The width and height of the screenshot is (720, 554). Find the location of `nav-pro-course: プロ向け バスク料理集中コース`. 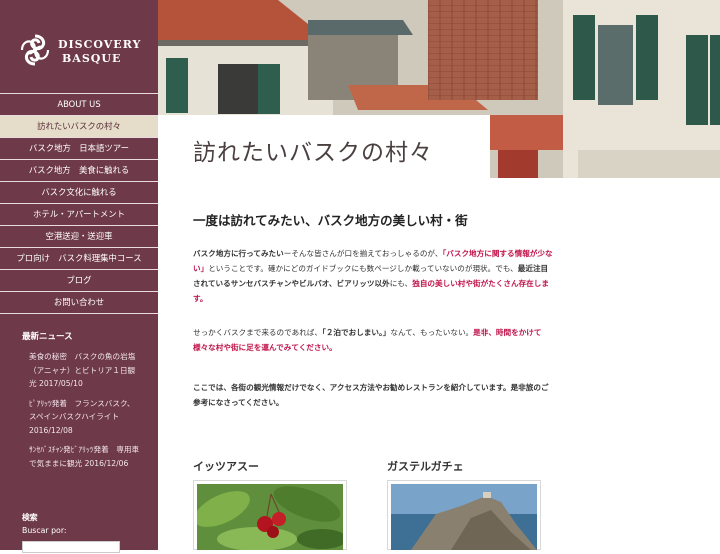

nav-pro-course: プロ向け バスク料理集中コース is located at coordinates (79, 259).